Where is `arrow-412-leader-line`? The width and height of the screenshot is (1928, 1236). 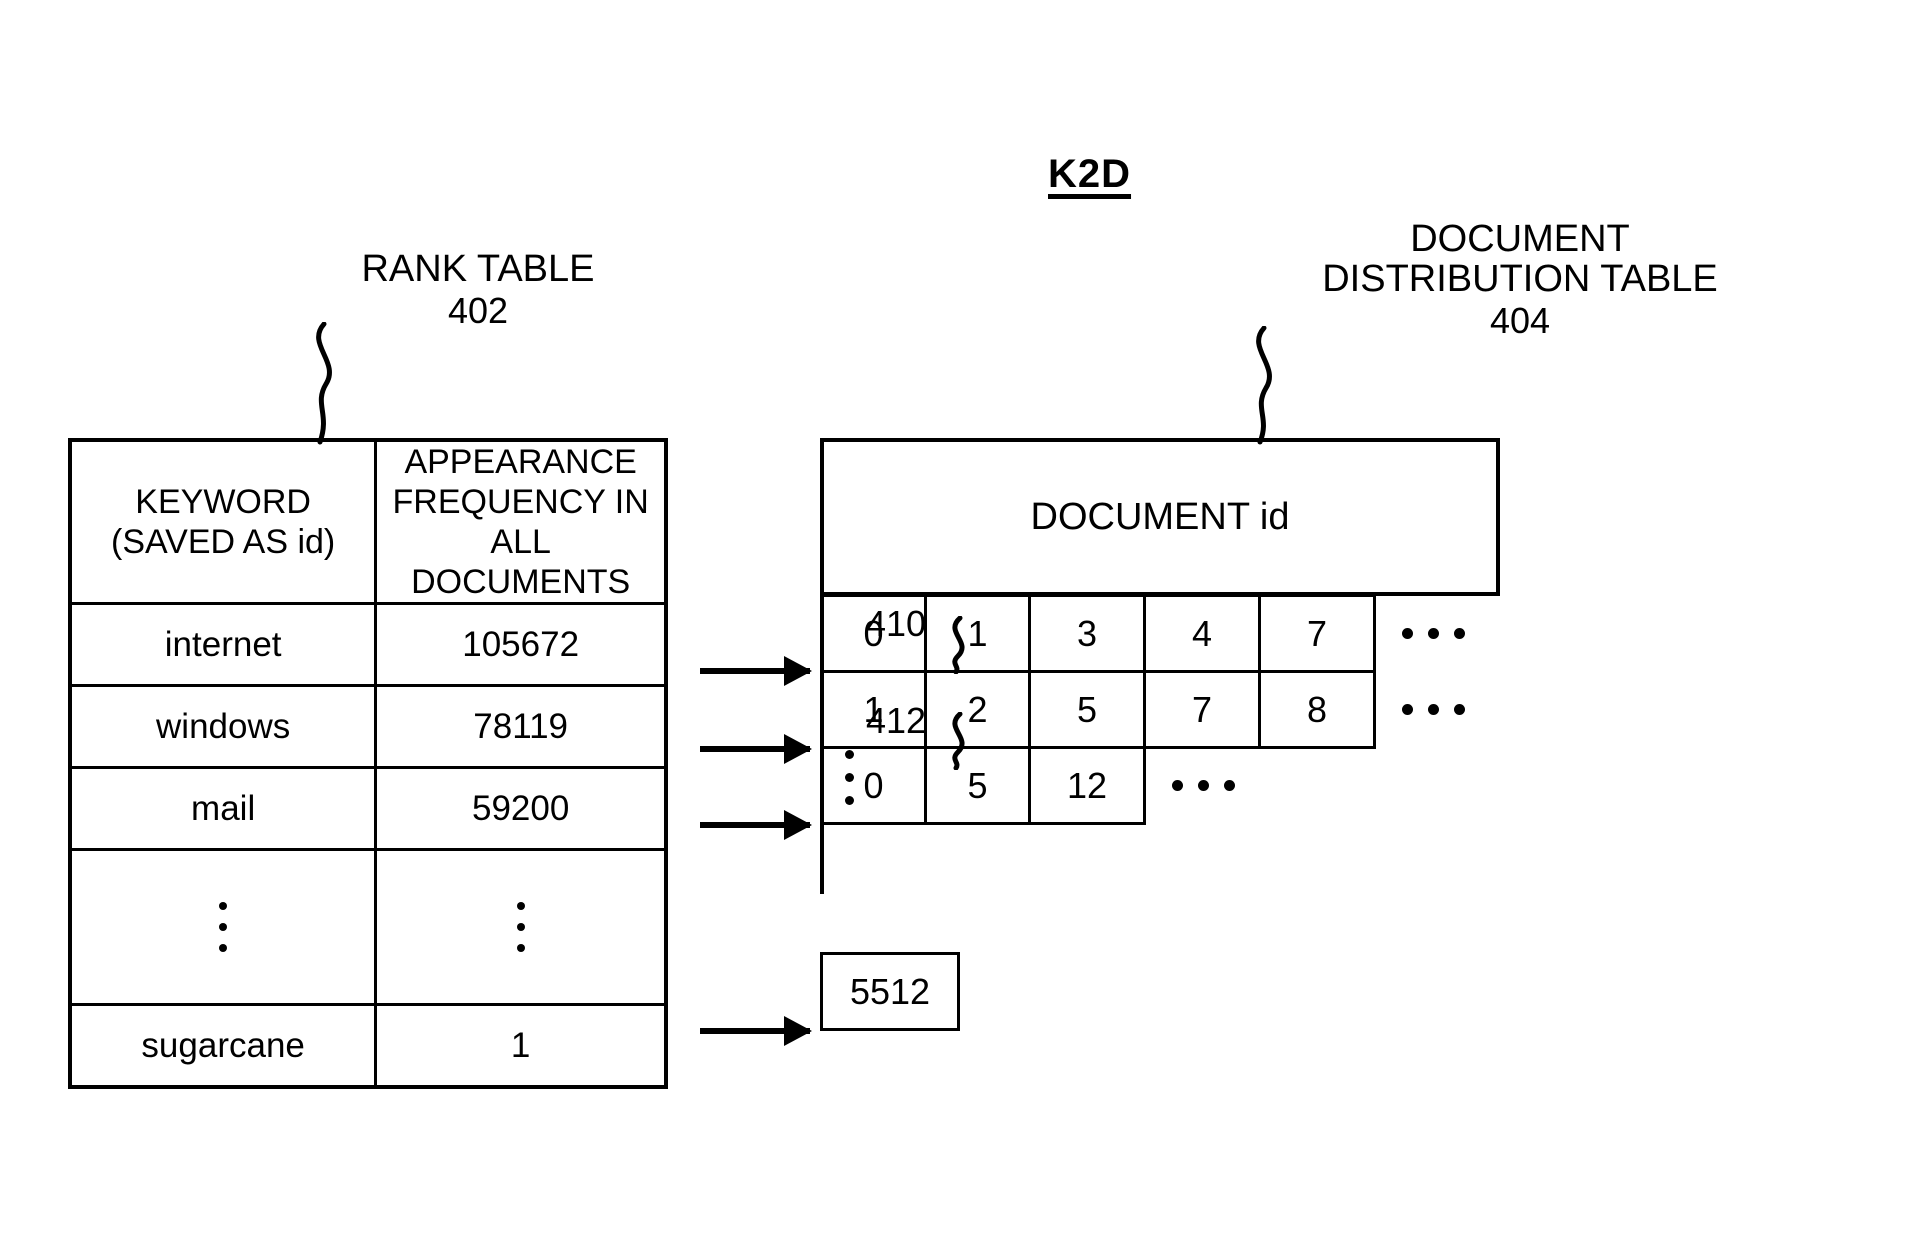
arrow-412-leader-line is located at coordinates (958, 741).